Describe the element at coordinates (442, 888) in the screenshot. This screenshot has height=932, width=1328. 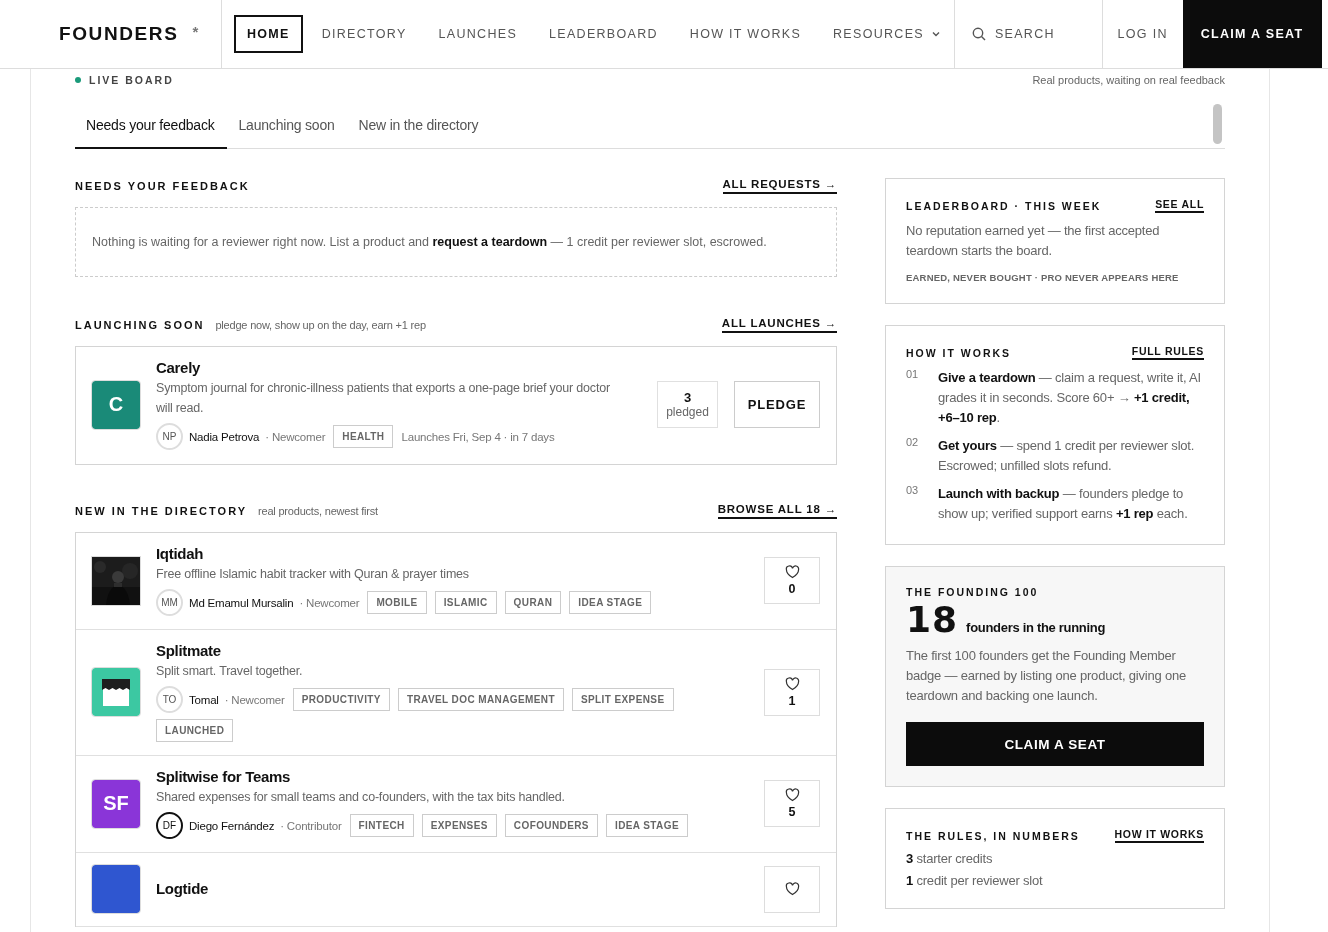
I see `product-name: Logtide` at that location.